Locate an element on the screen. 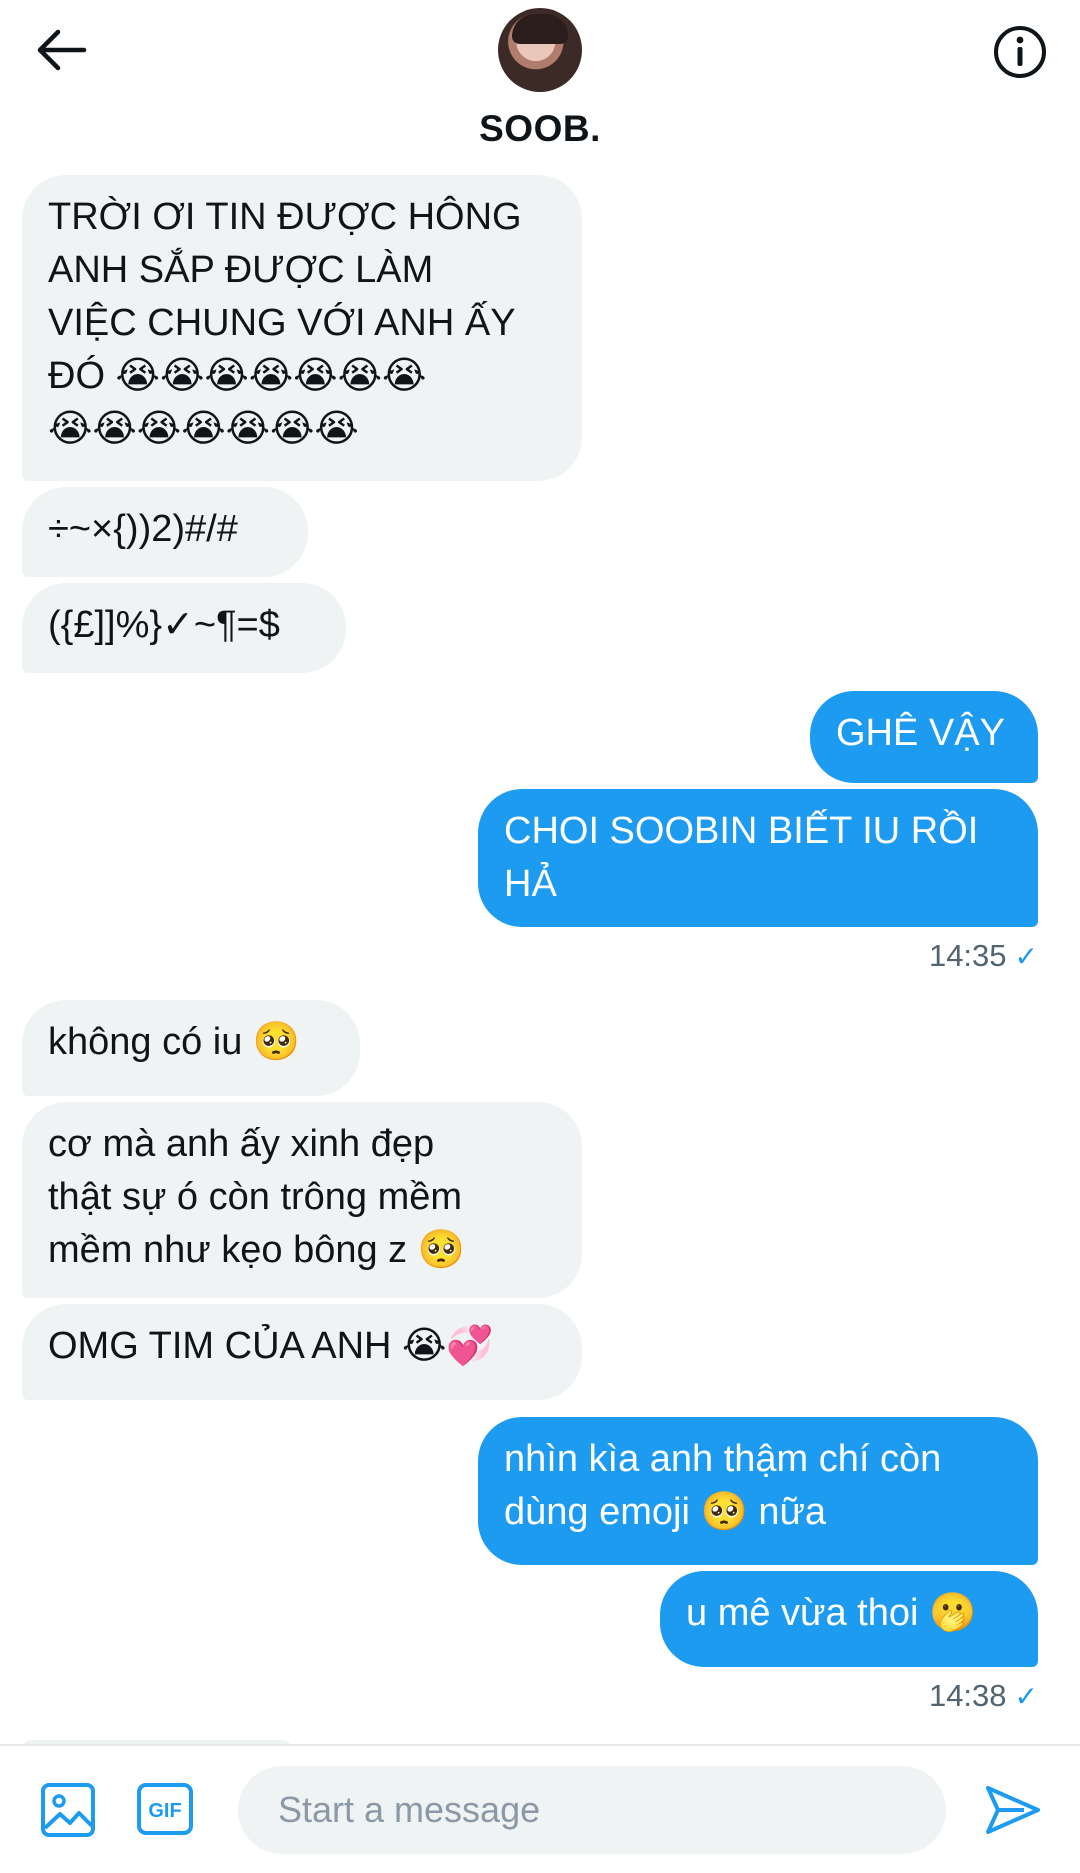 Image resolution: width=1080 pixels, height=1873 pixels. contact-avatar is located at coordinates (540, 50).